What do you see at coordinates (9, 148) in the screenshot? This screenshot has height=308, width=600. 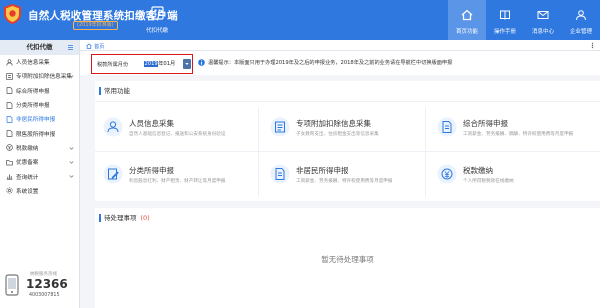 I see `coin-icon` at bounding box center [9, 148].